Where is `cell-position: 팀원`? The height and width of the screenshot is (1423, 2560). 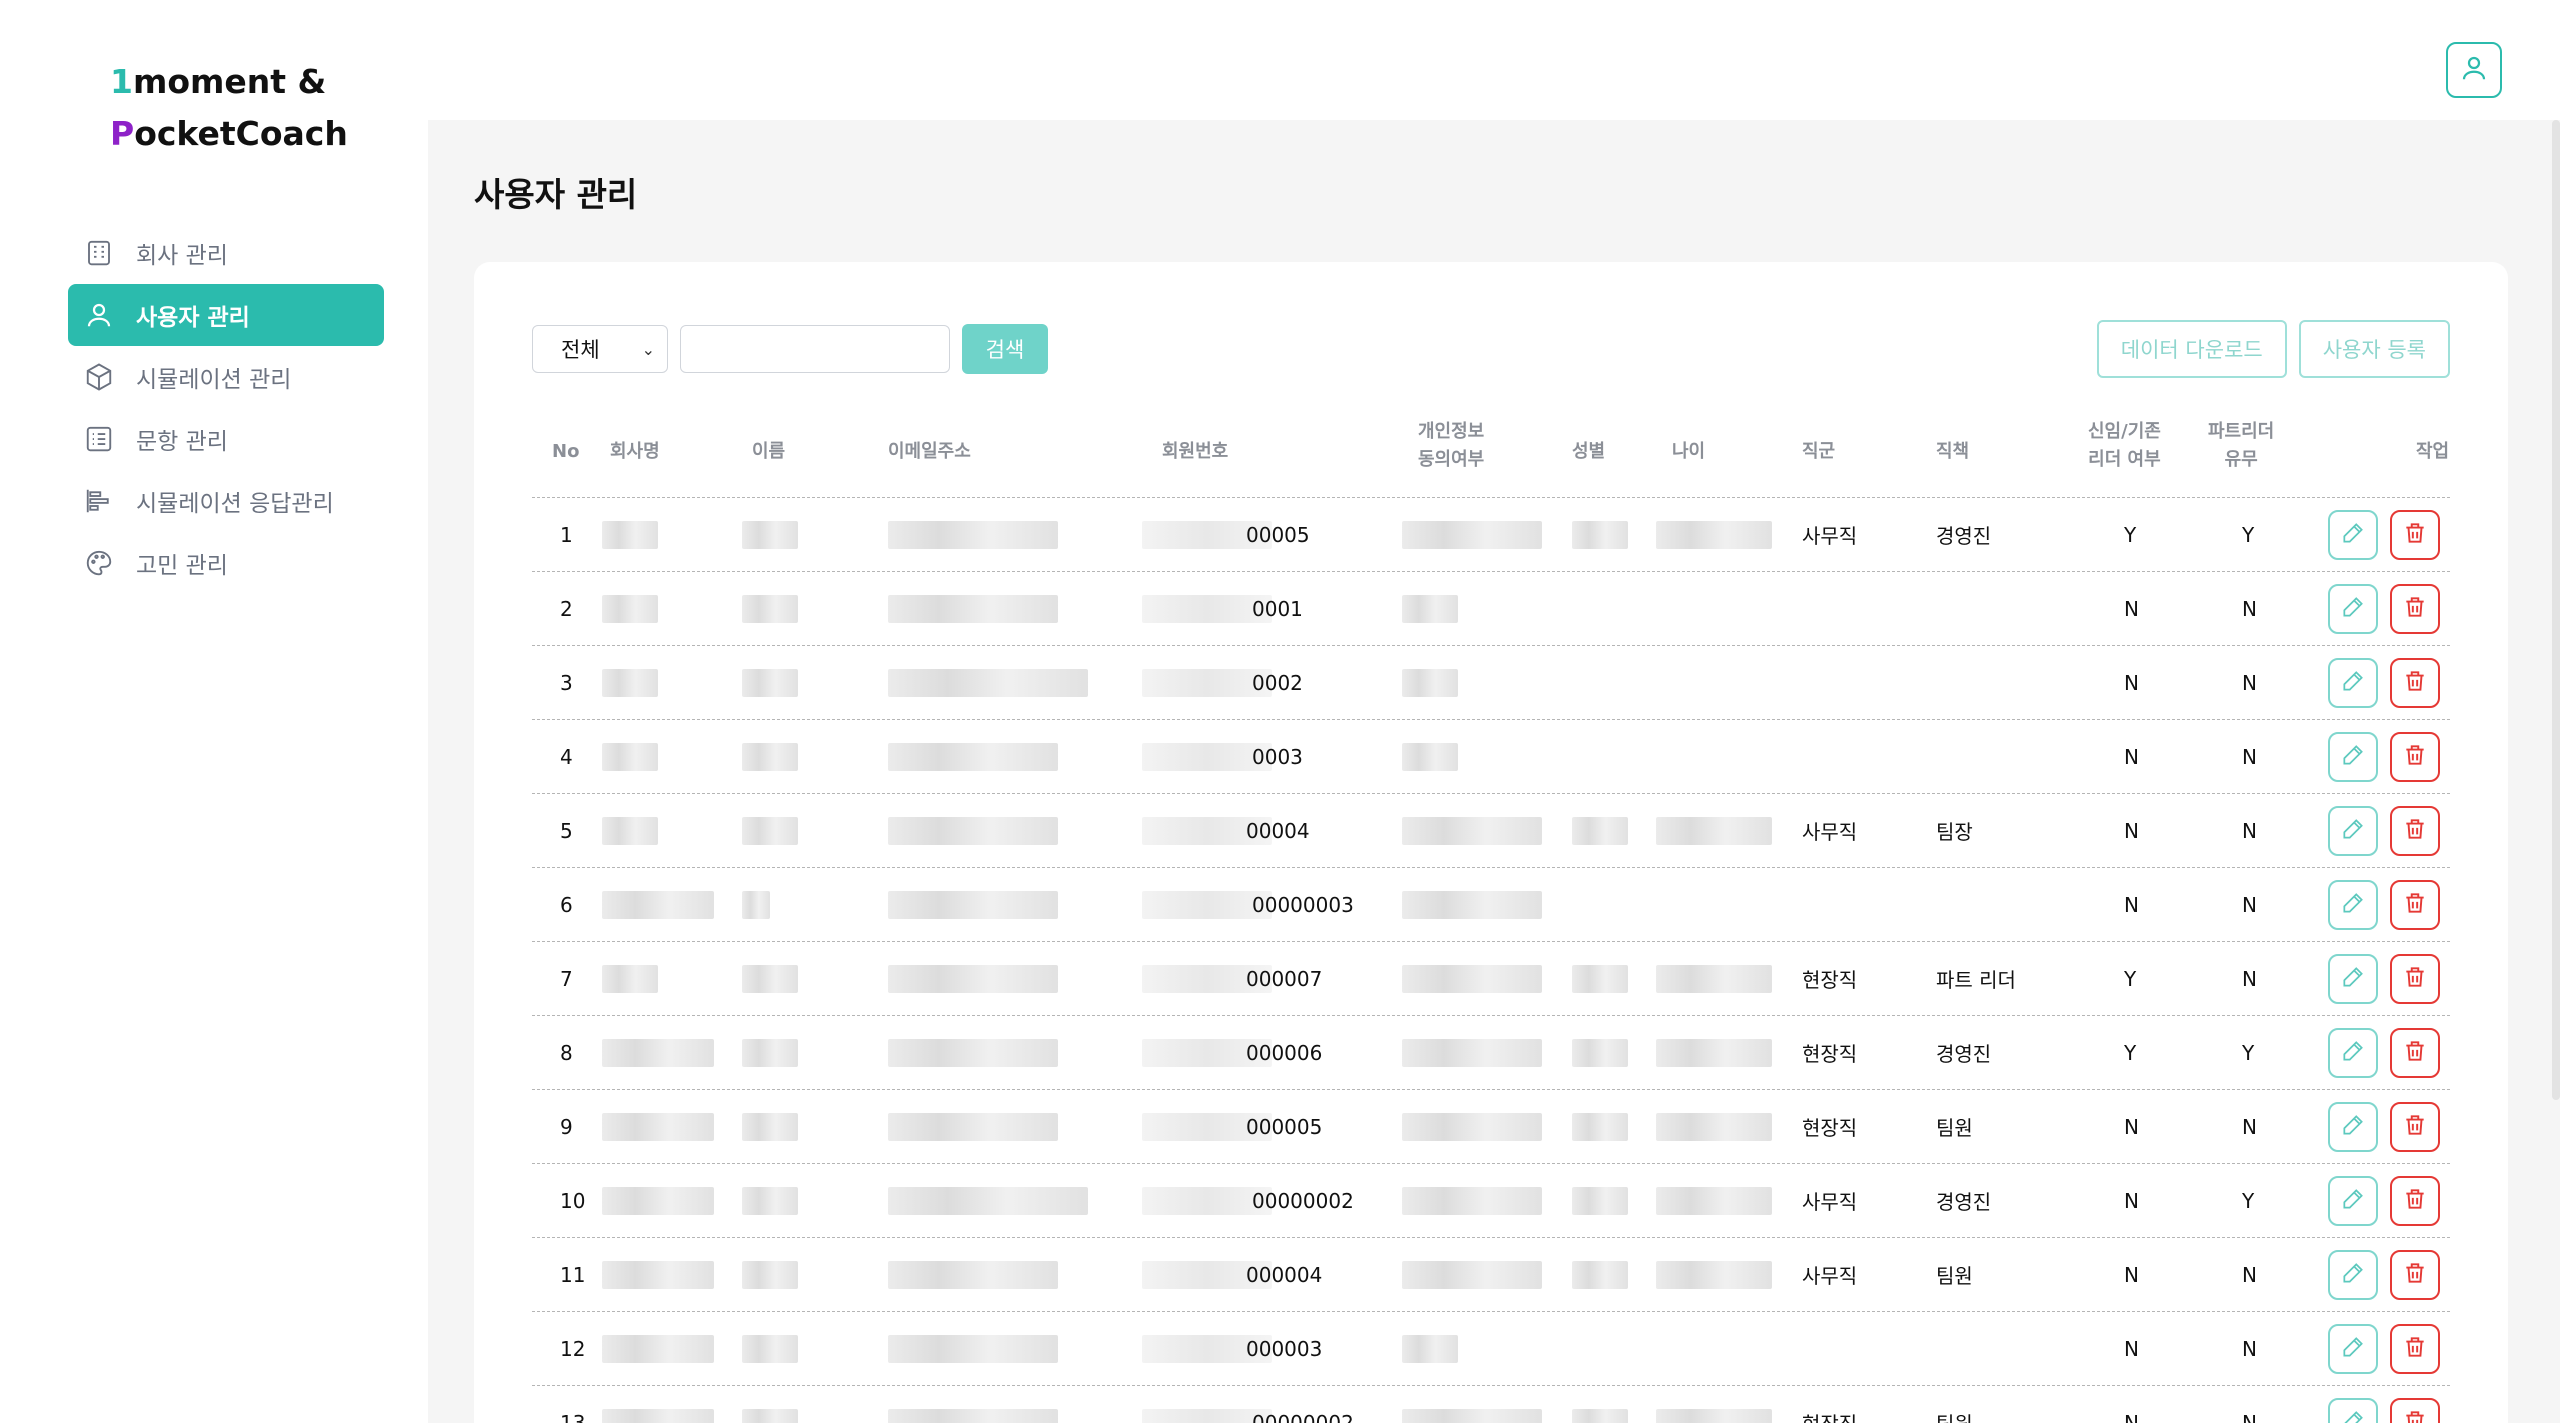 cell-position: 팀원 is located at coordinates (1954, 1415).